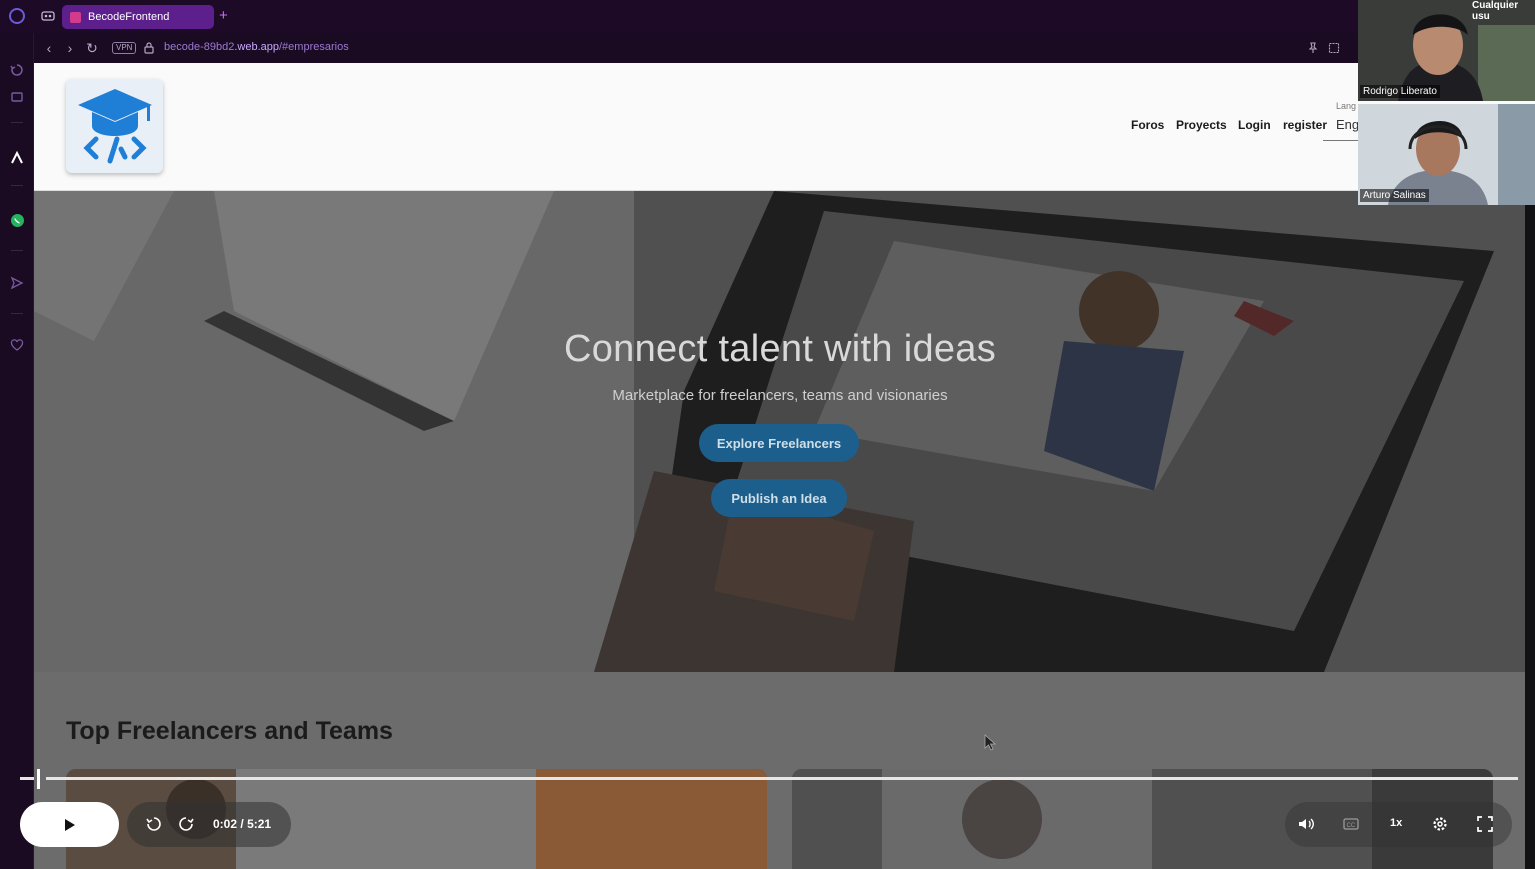  I want to click on url-domain: .web.app, so click(256, 47).